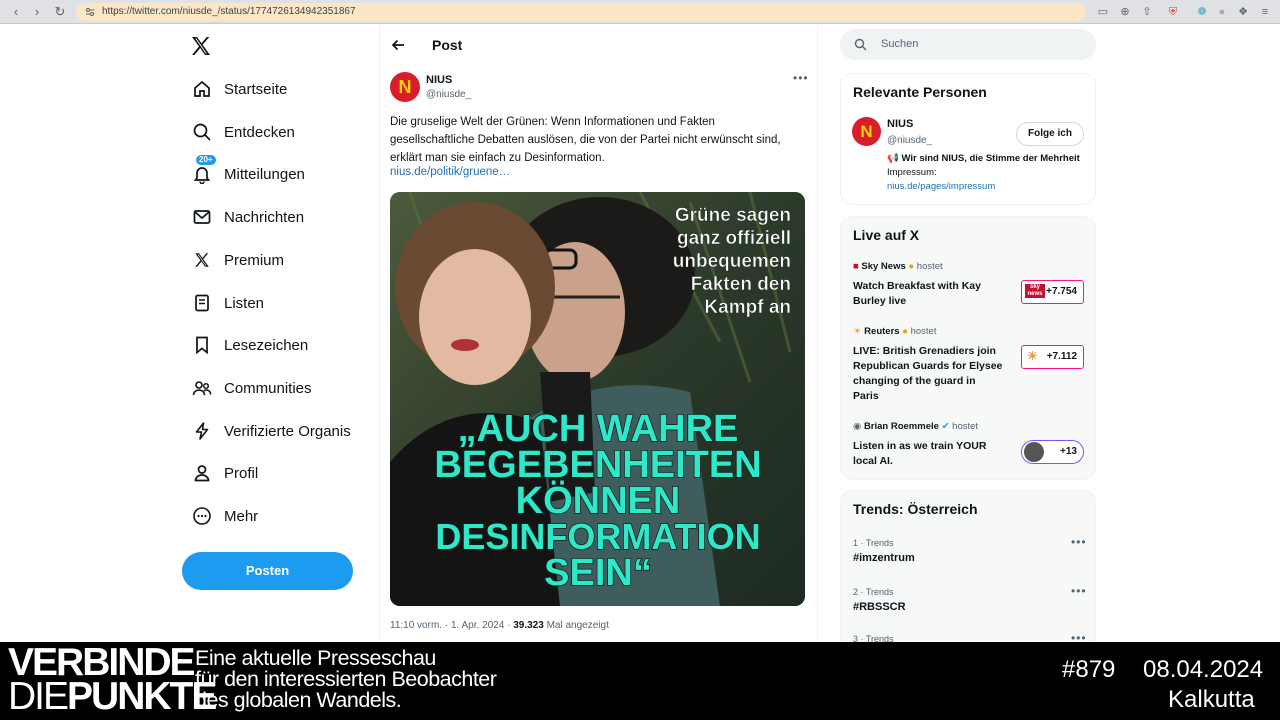  What do you see at coordinates (241, 473) in the screenshot?
I see `nav-label: Profil` at bounding box center [241, 473].